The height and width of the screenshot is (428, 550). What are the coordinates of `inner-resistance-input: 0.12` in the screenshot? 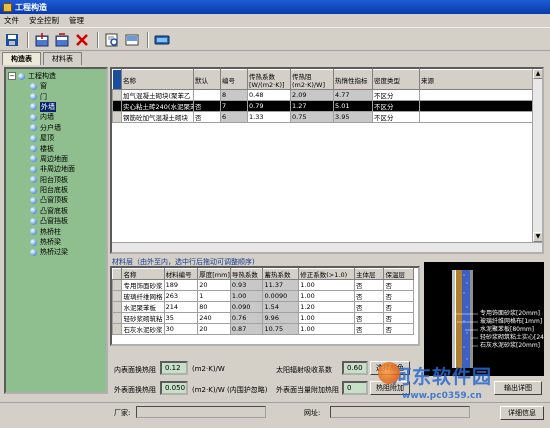 It's located at (174, 368).